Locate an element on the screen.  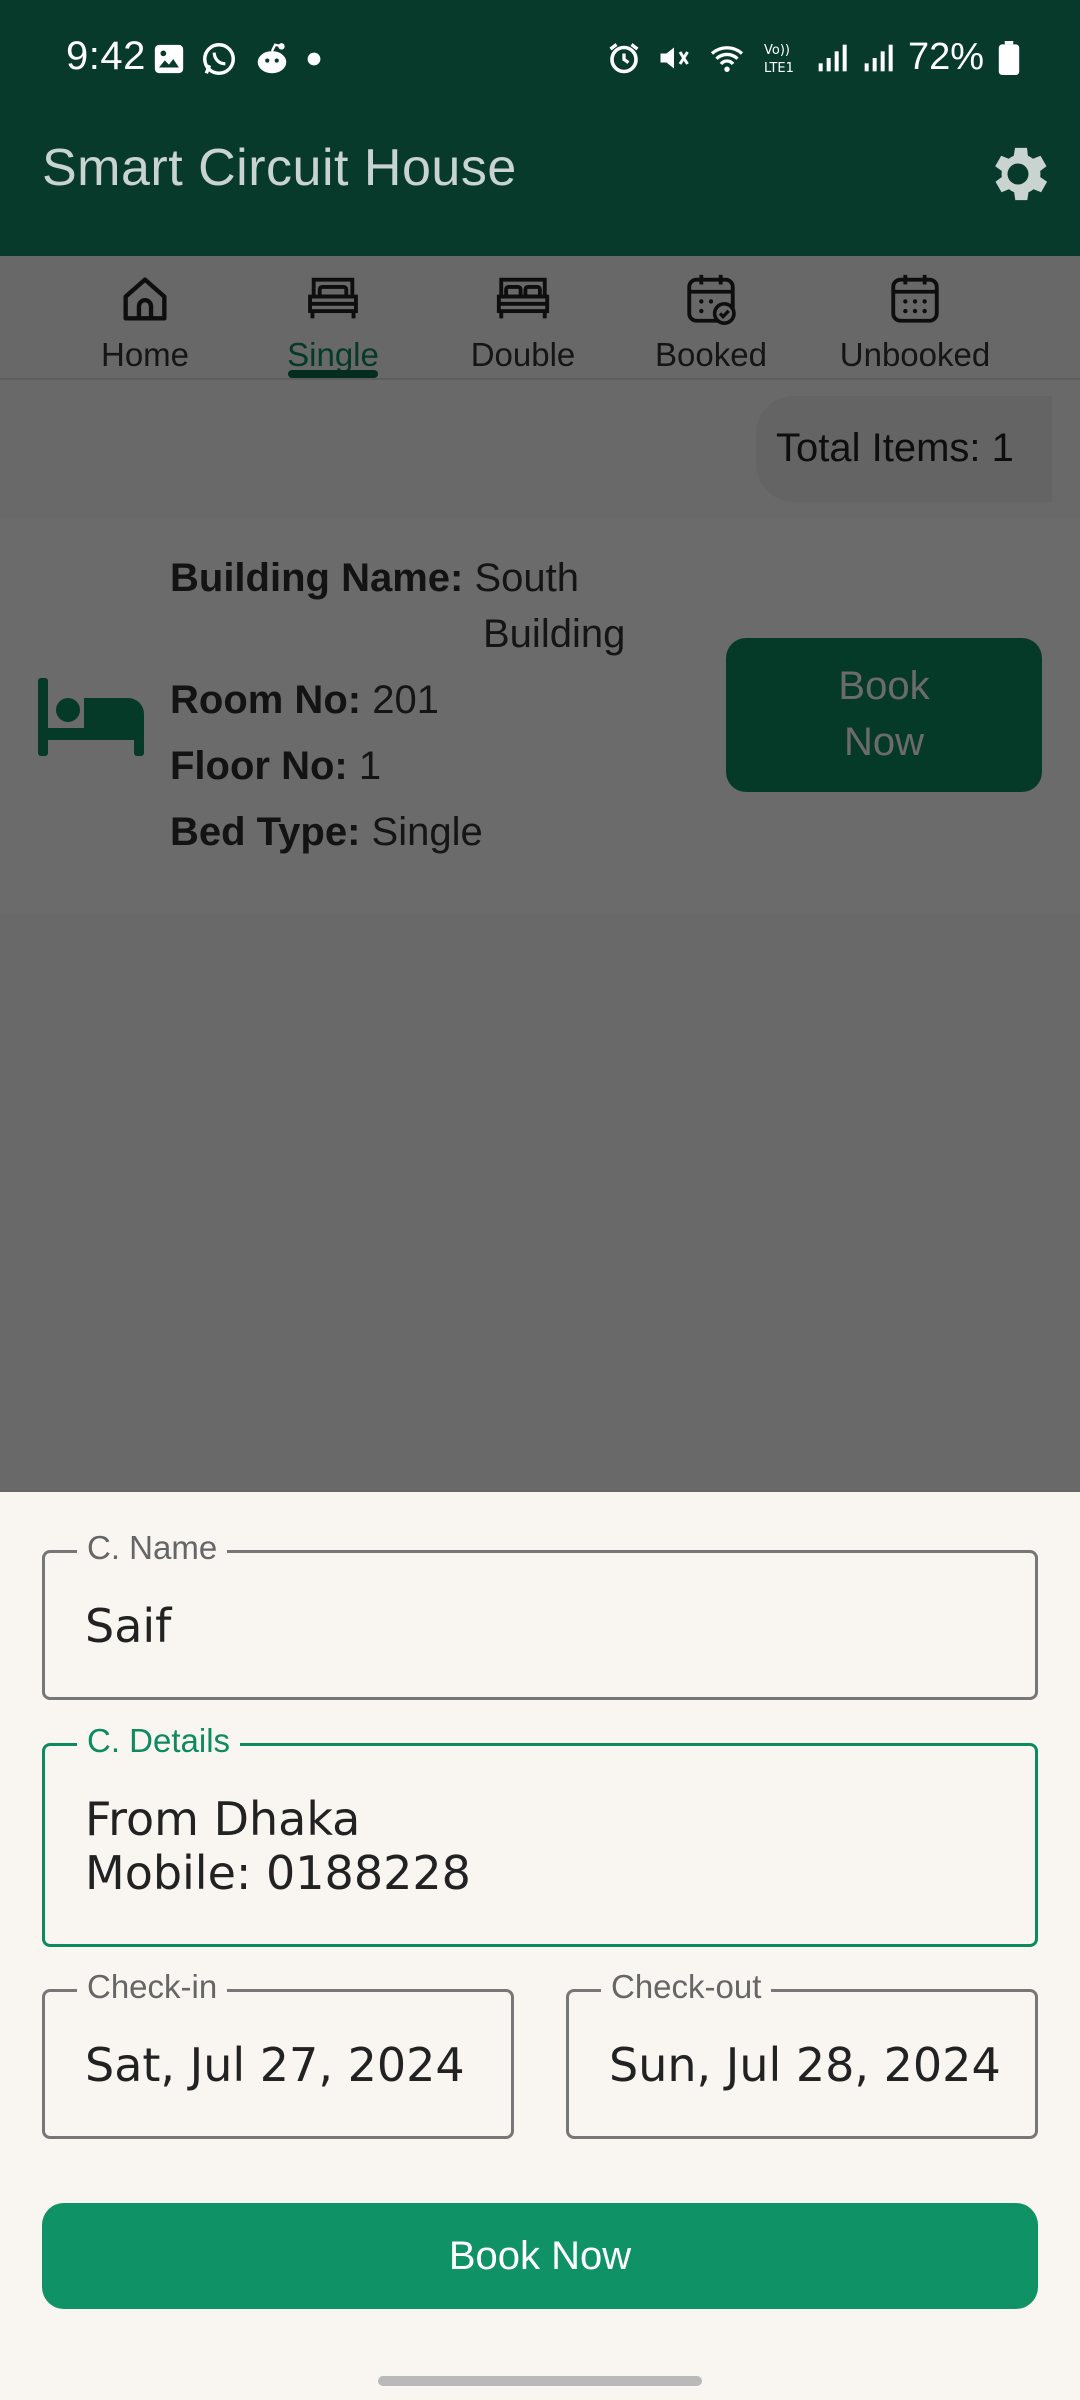
tab-bar: Home Single Double Booked Unbooked is located at coordinates (540, 318).